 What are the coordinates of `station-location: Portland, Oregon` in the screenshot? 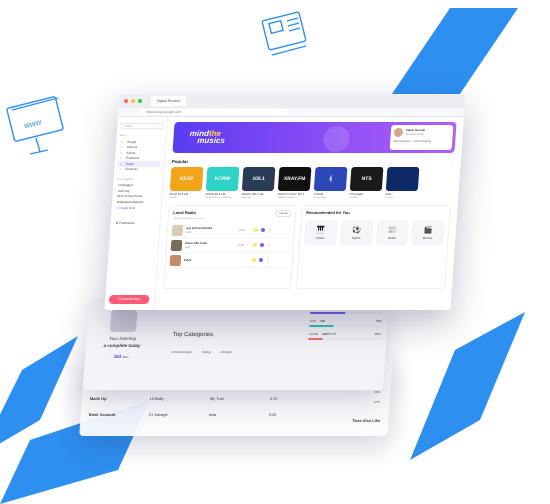 It's located at (286, 197).